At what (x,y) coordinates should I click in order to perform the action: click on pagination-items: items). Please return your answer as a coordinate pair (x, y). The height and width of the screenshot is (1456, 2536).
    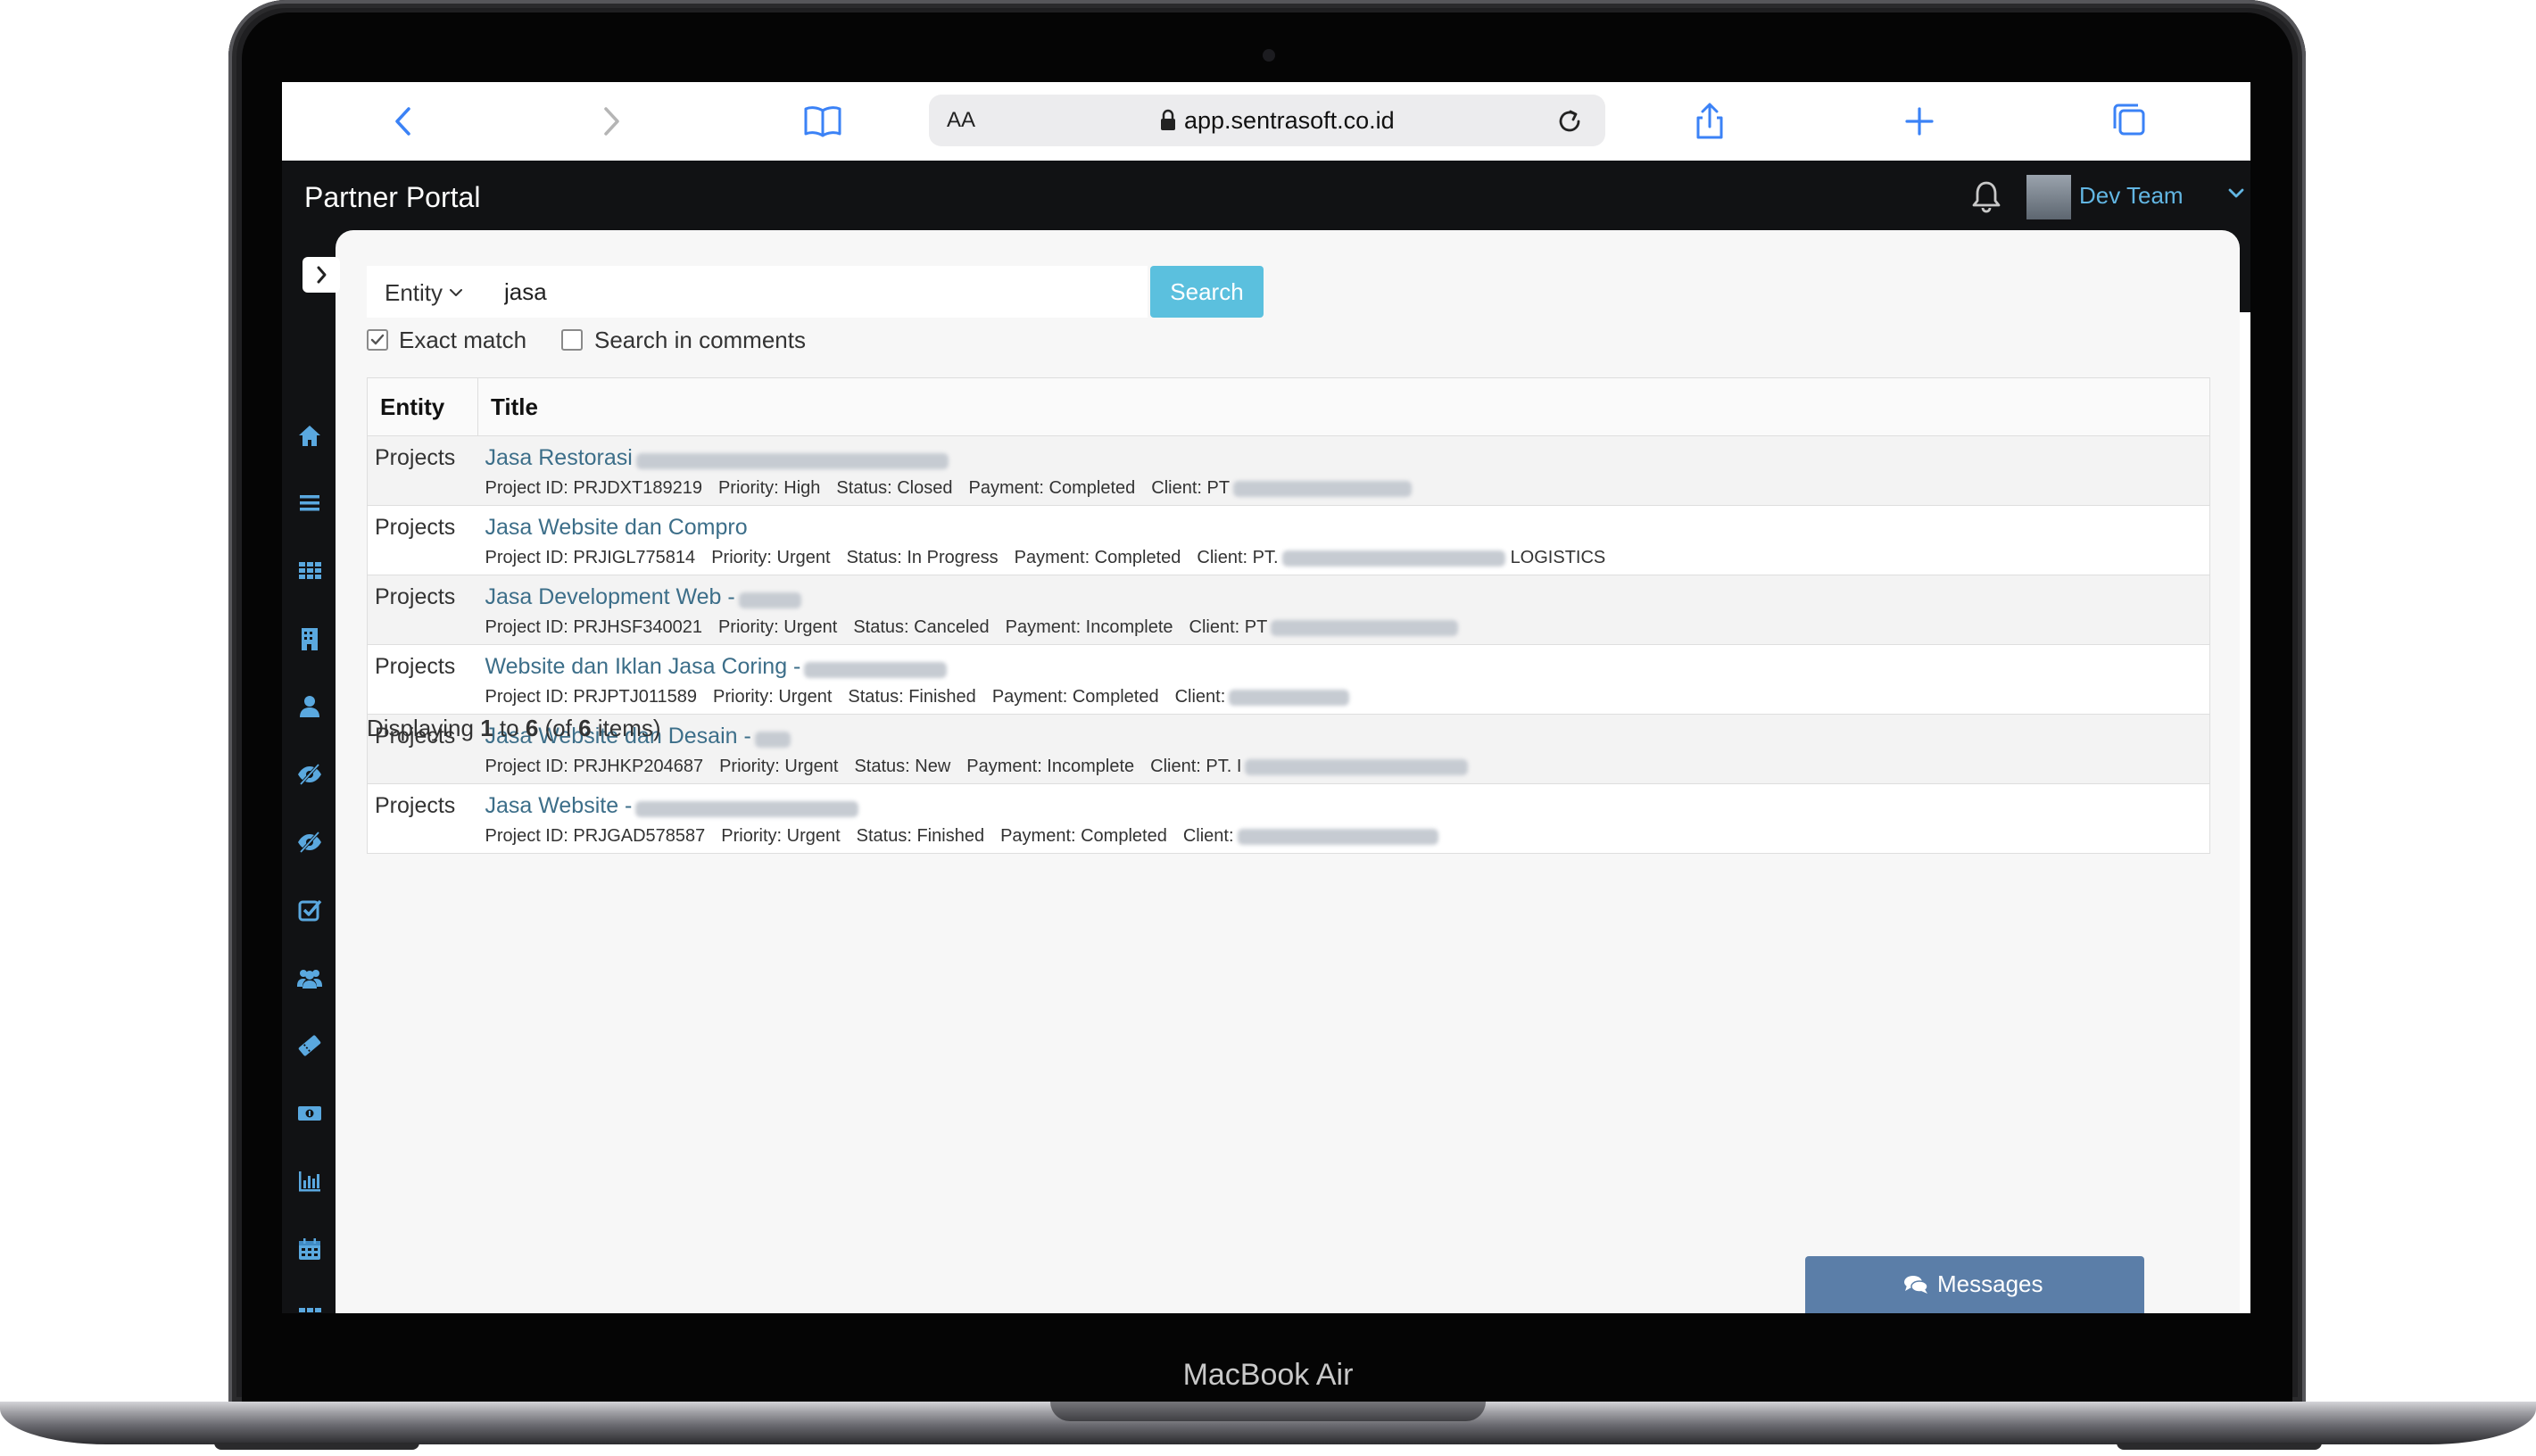
    Looking at the image, I should click on (629, 728).